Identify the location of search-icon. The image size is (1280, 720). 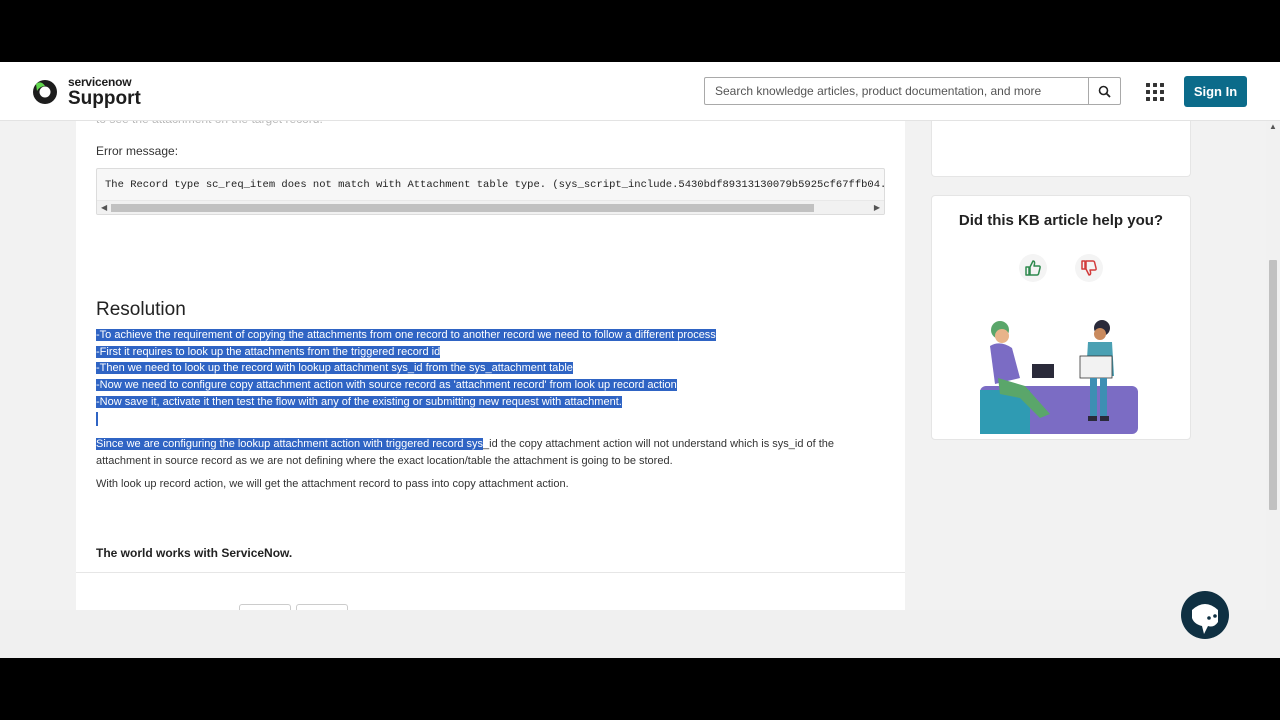
(1104, 91).